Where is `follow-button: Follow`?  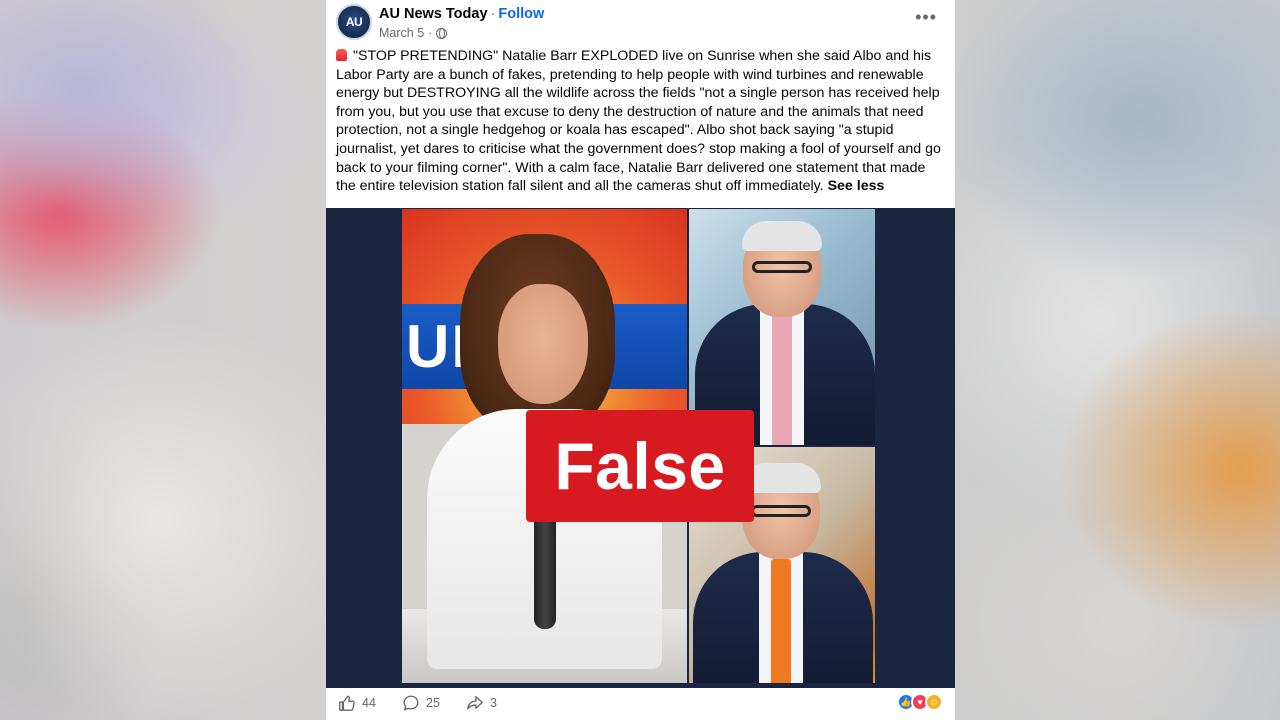 follow-button: Follow is located at coordinates (521, 14).